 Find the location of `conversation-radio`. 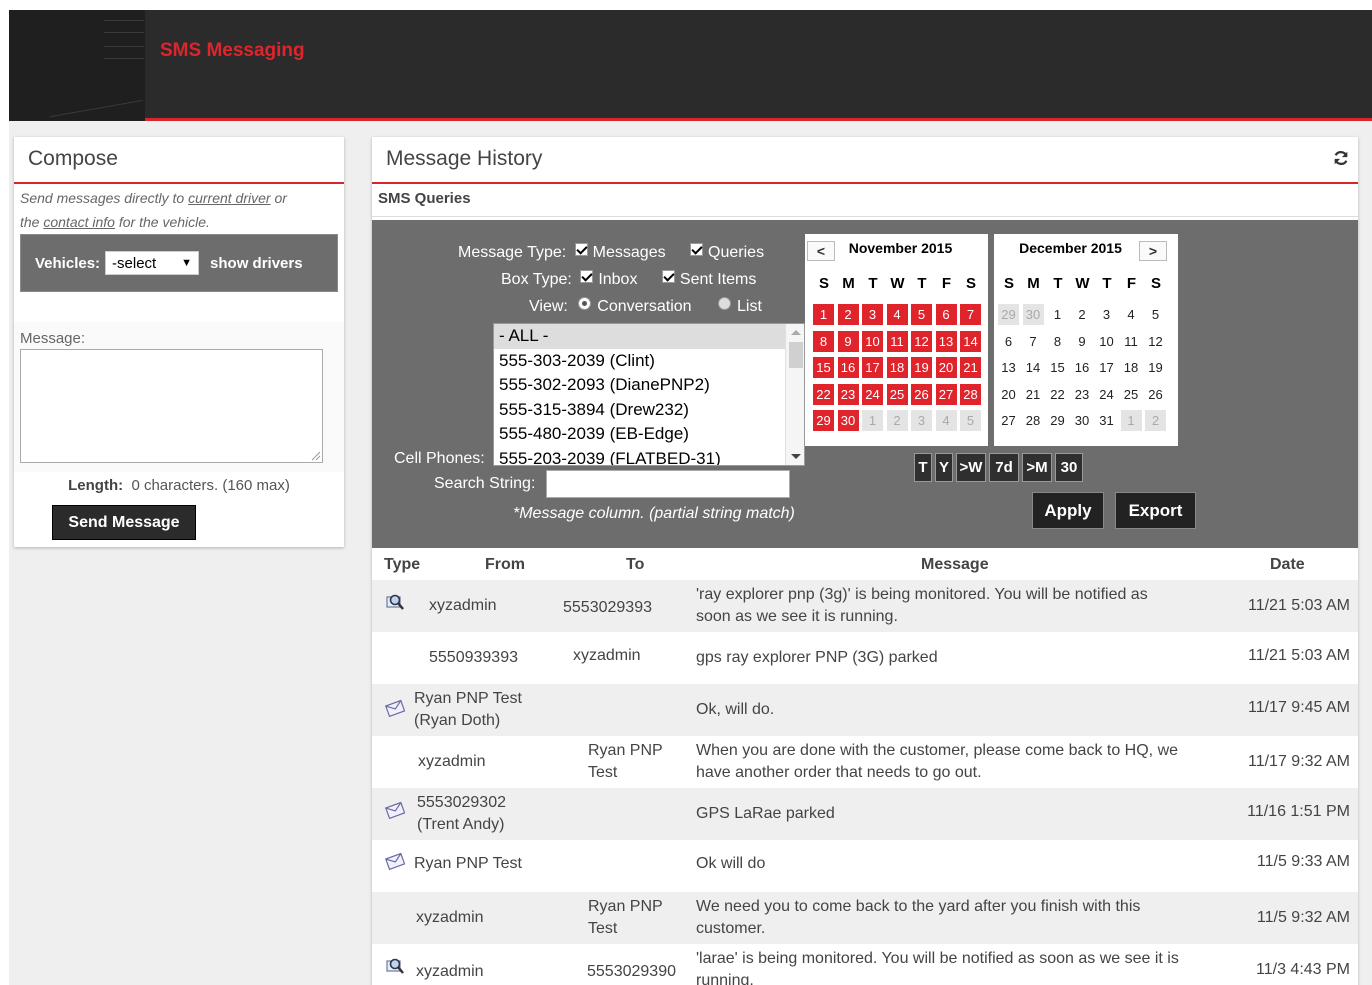

conversation-radio is located at coordinates (585, 303).